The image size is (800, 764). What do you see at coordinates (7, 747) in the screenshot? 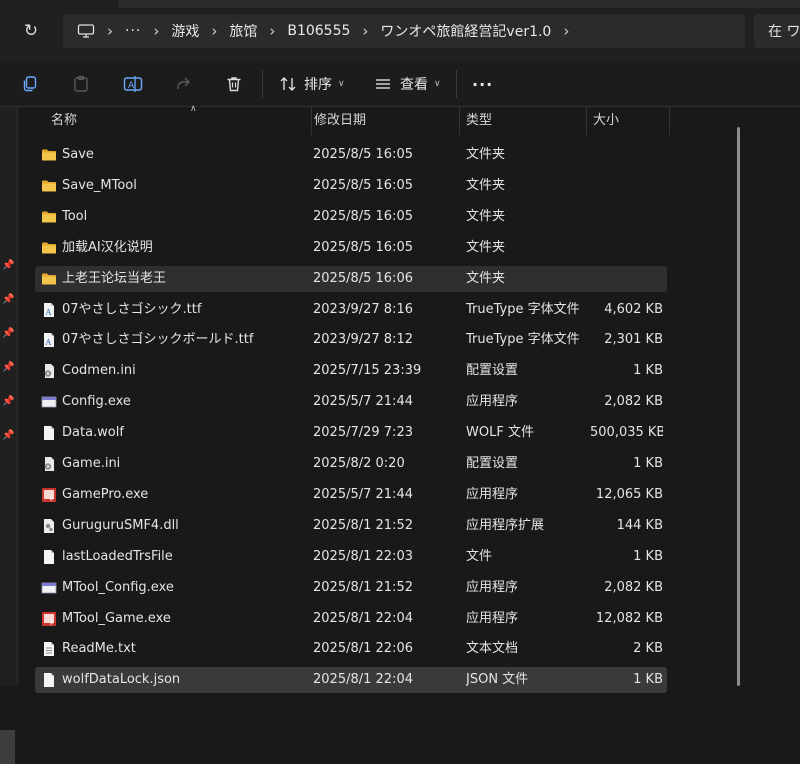
I see `nav-item-selected` at bounding box center [7, 747].